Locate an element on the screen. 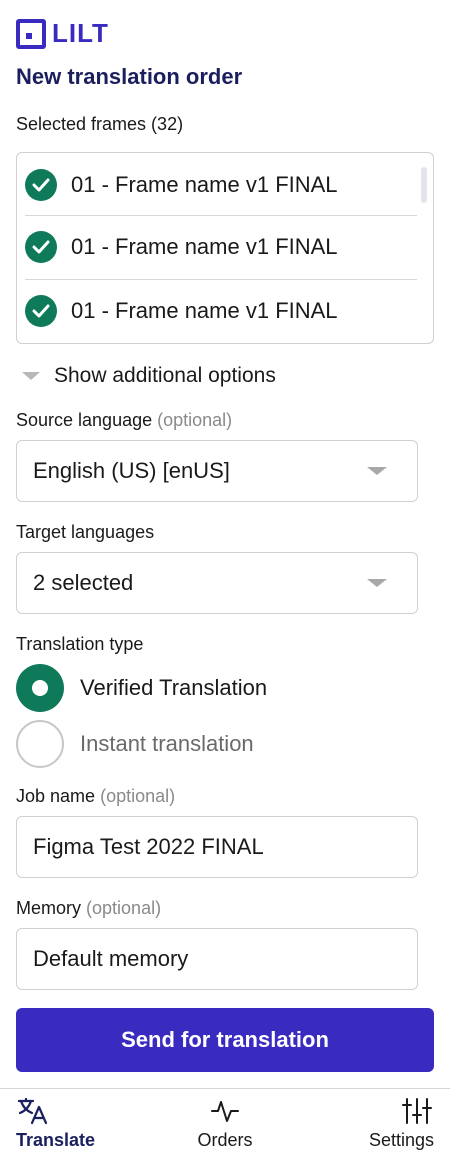 Image resolution: width=450 pixels, height=1158 pixels. nav-orders: Orders is located at coordinates (224, 1123).